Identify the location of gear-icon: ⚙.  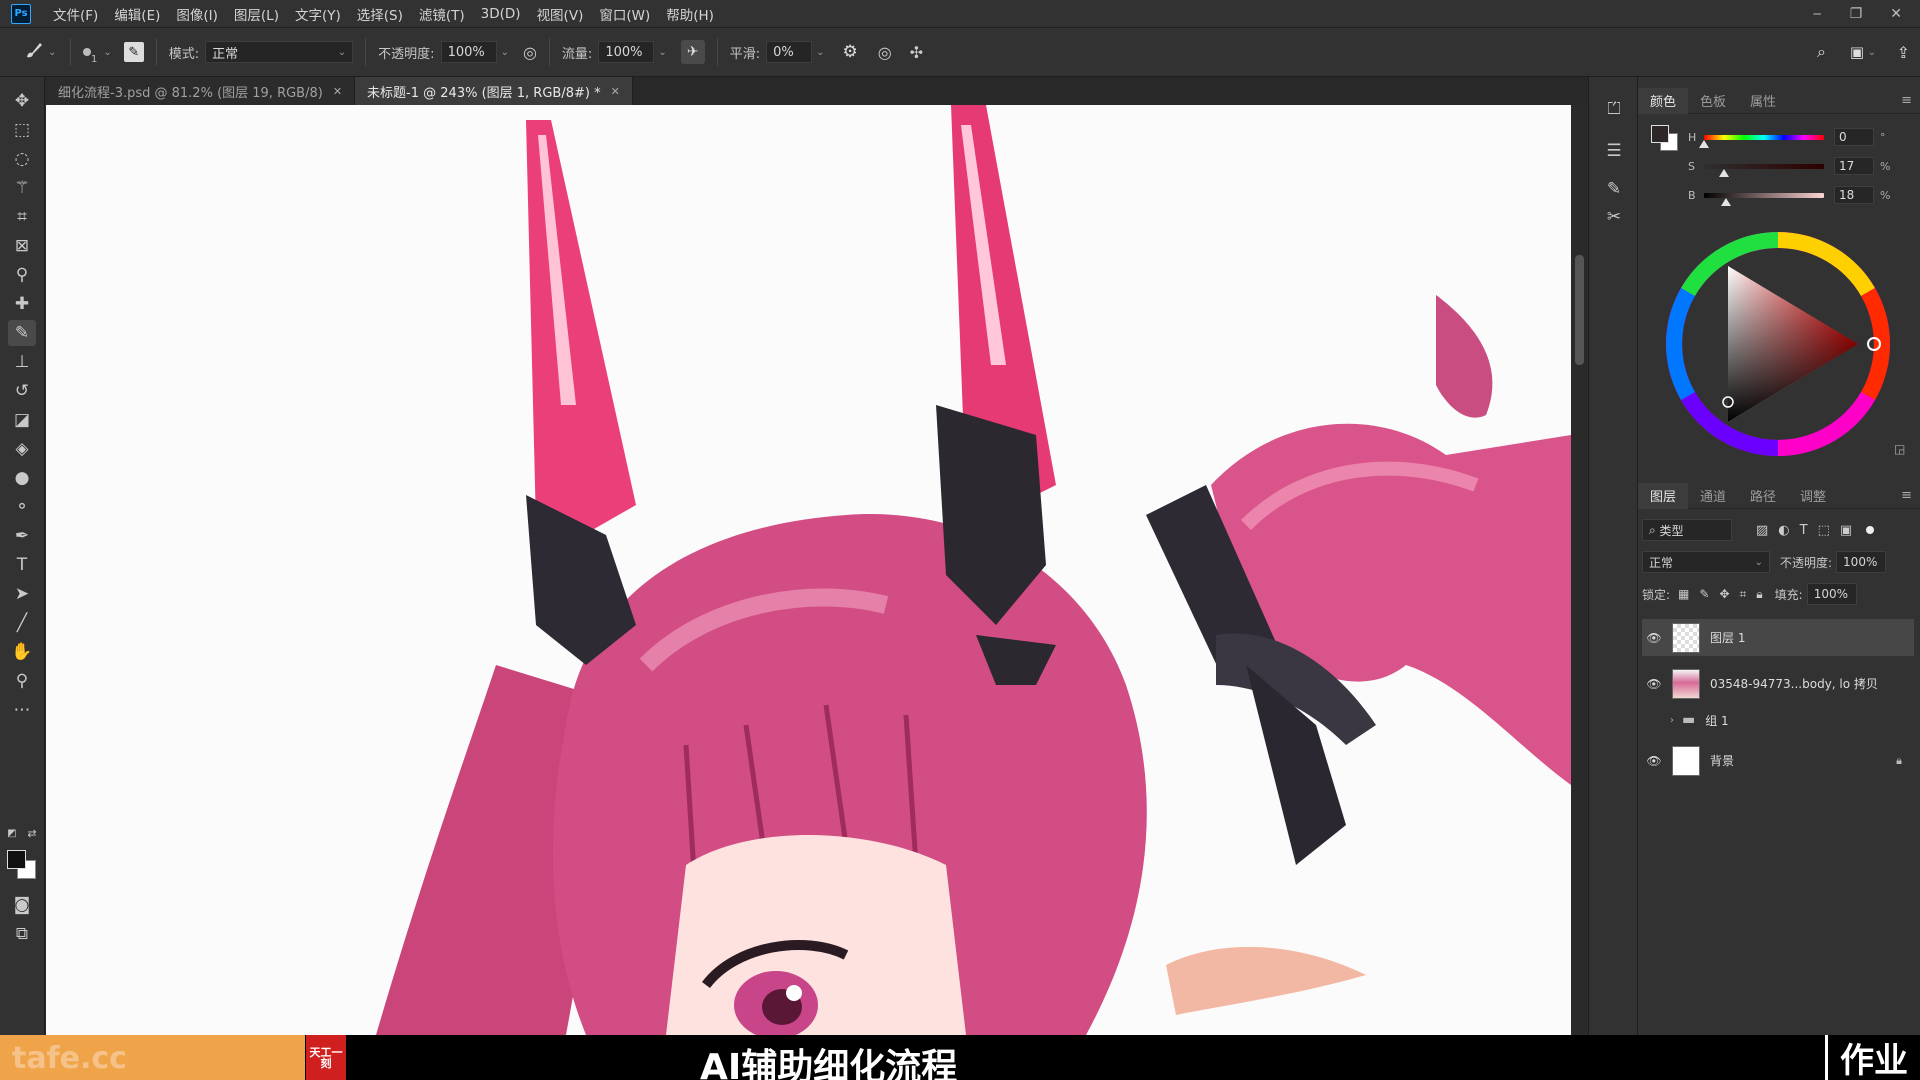
(849, 52).